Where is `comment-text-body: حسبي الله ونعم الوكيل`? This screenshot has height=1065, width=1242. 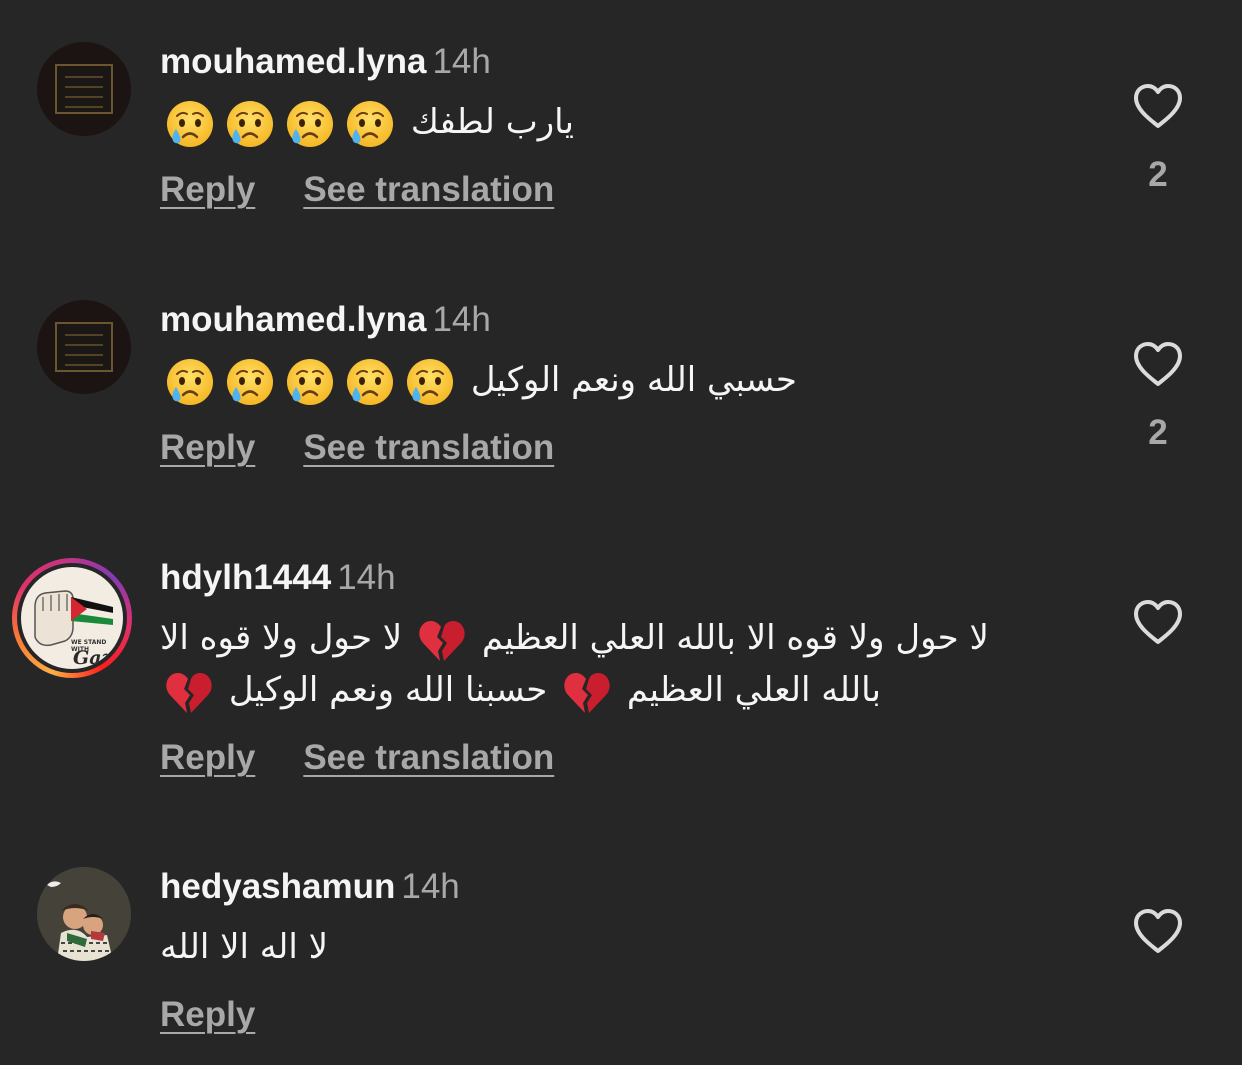
comment-text-body: حسبي الله ونعم الوكيل is located at coordinates (633, 380).